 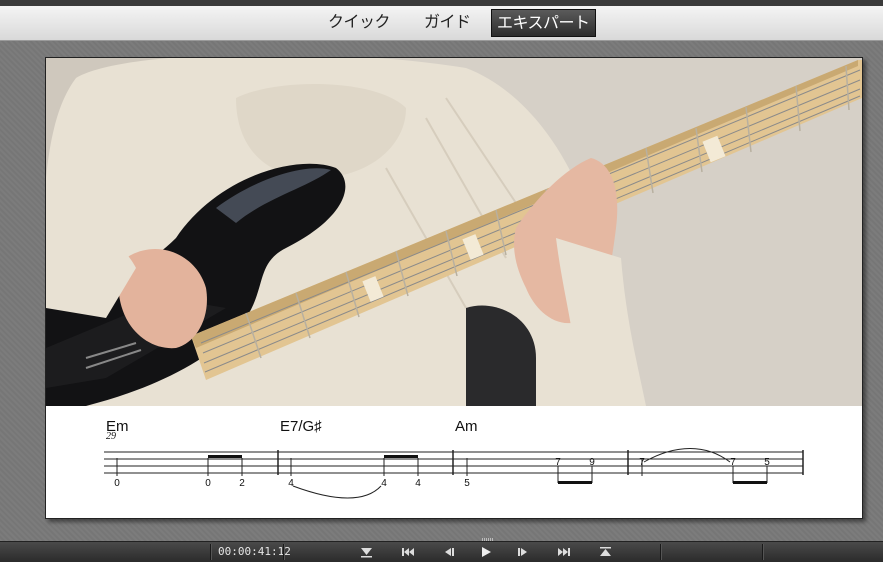 I want to click on next-section-icon, so click(x=564, y=552).